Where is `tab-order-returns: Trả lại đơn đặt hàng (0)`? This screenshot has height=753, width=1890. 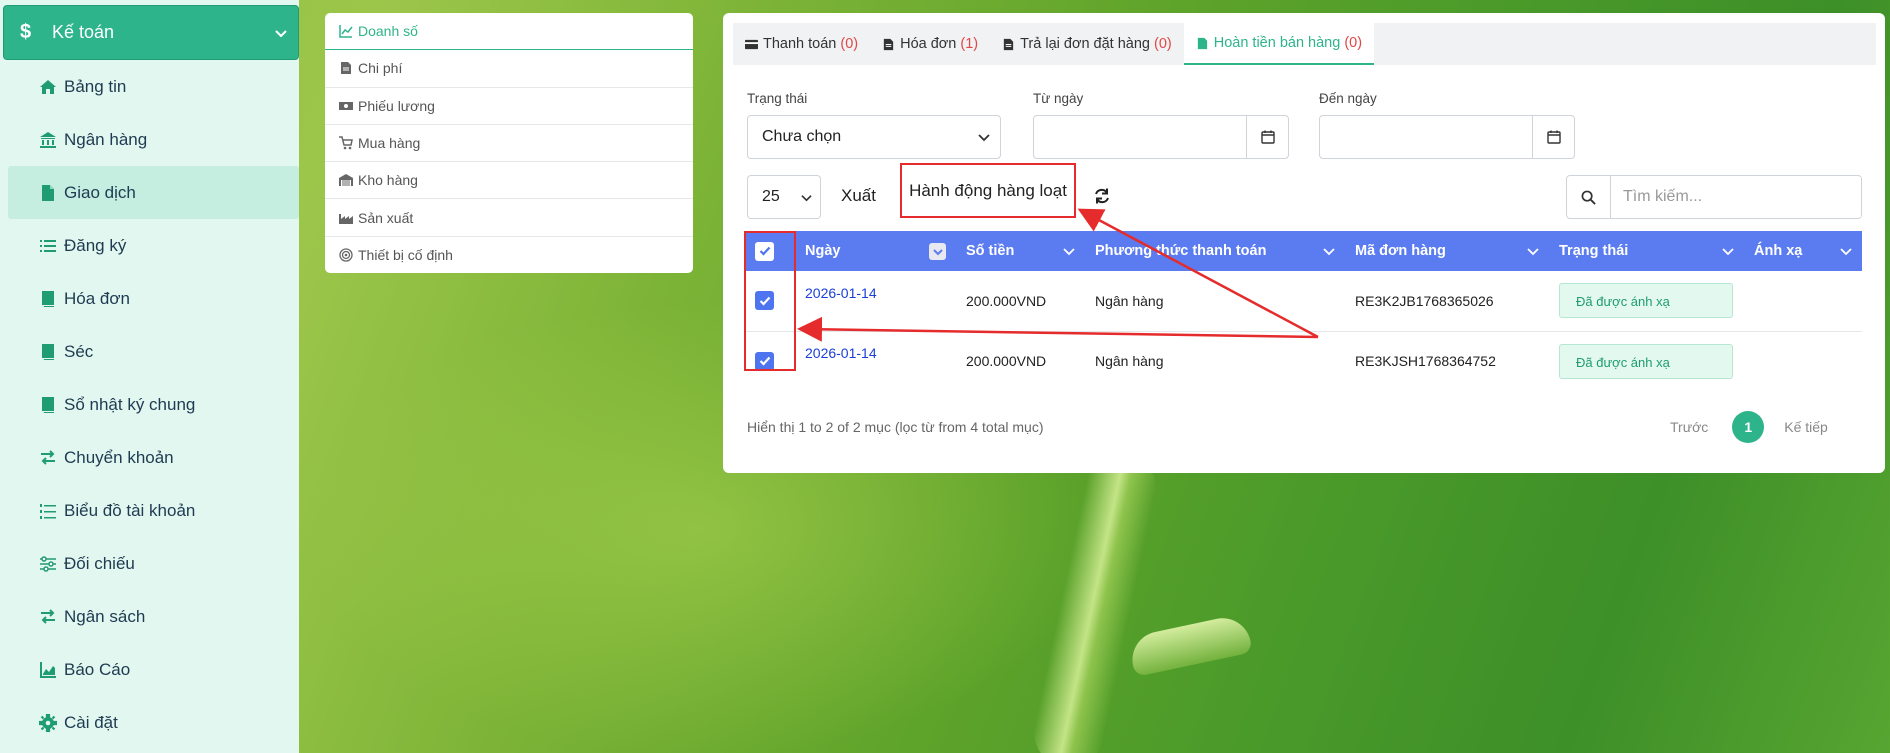 tab-order-returns: Trả lại đơn đặt hàng (0) is located at coordinates (1087, 44).